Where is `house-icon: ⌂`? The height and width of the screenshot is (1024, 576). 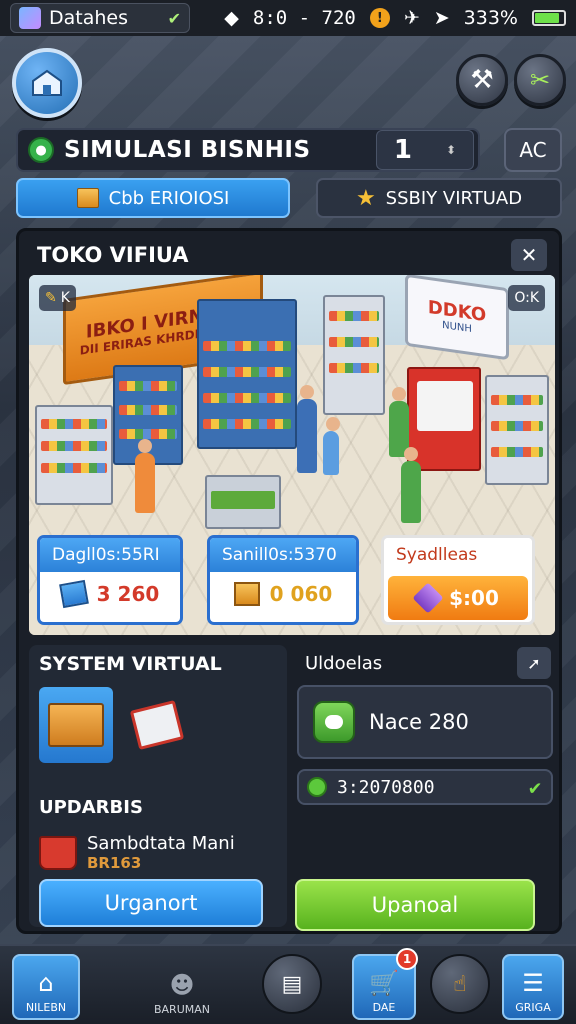 house-icon: ⌂ is located at coordinates (46, 983).